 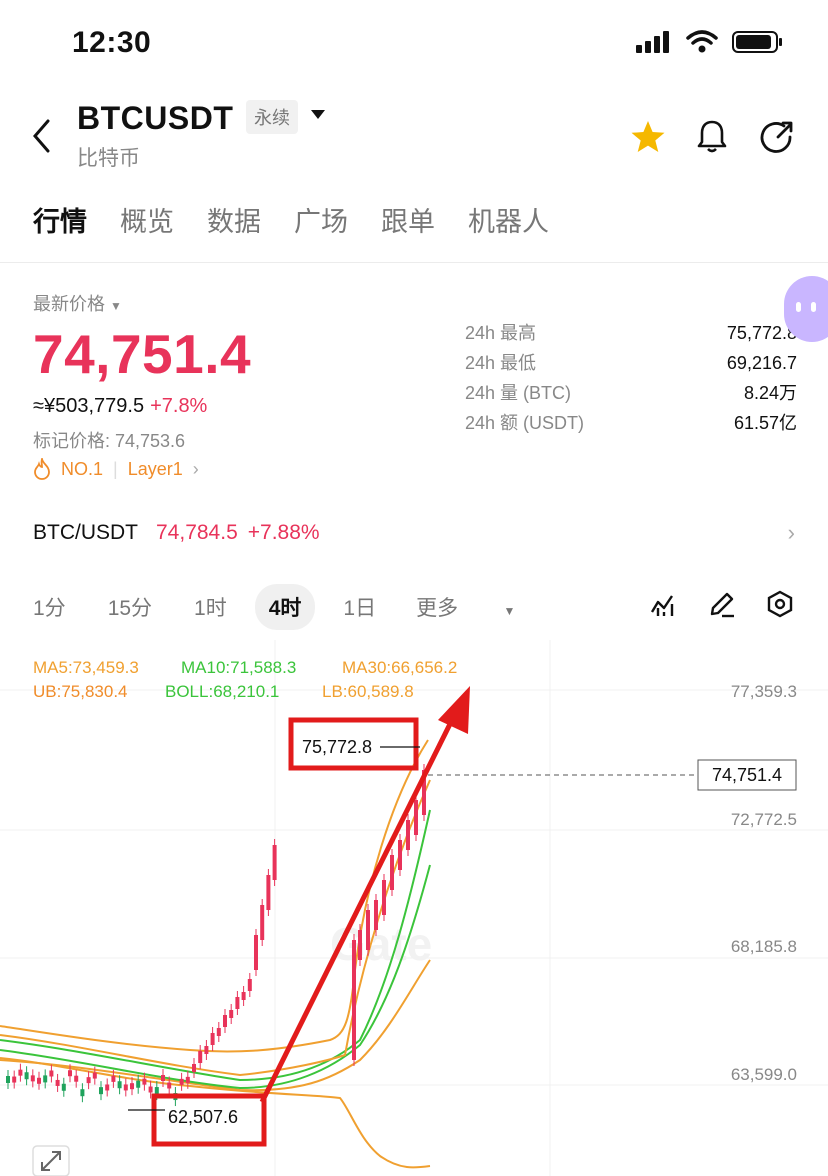 What do you see at coordinates (155, 469) in the screenshot?
I see `tag-category: Layer1` at bounding box center [155, 469].